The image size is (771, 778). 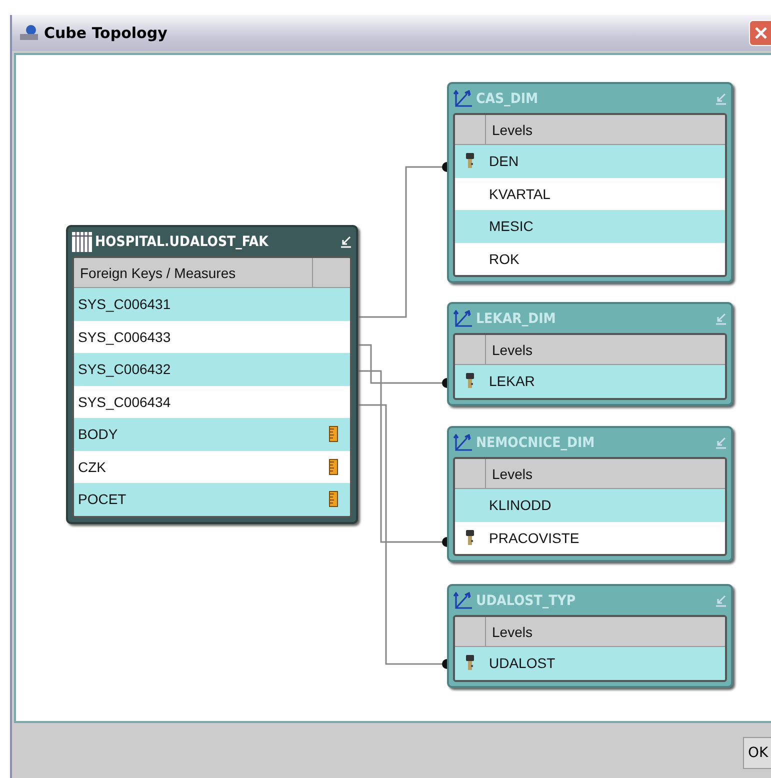 I want to click on level-row: PRACOVISTE, so click(x=590, y=538).